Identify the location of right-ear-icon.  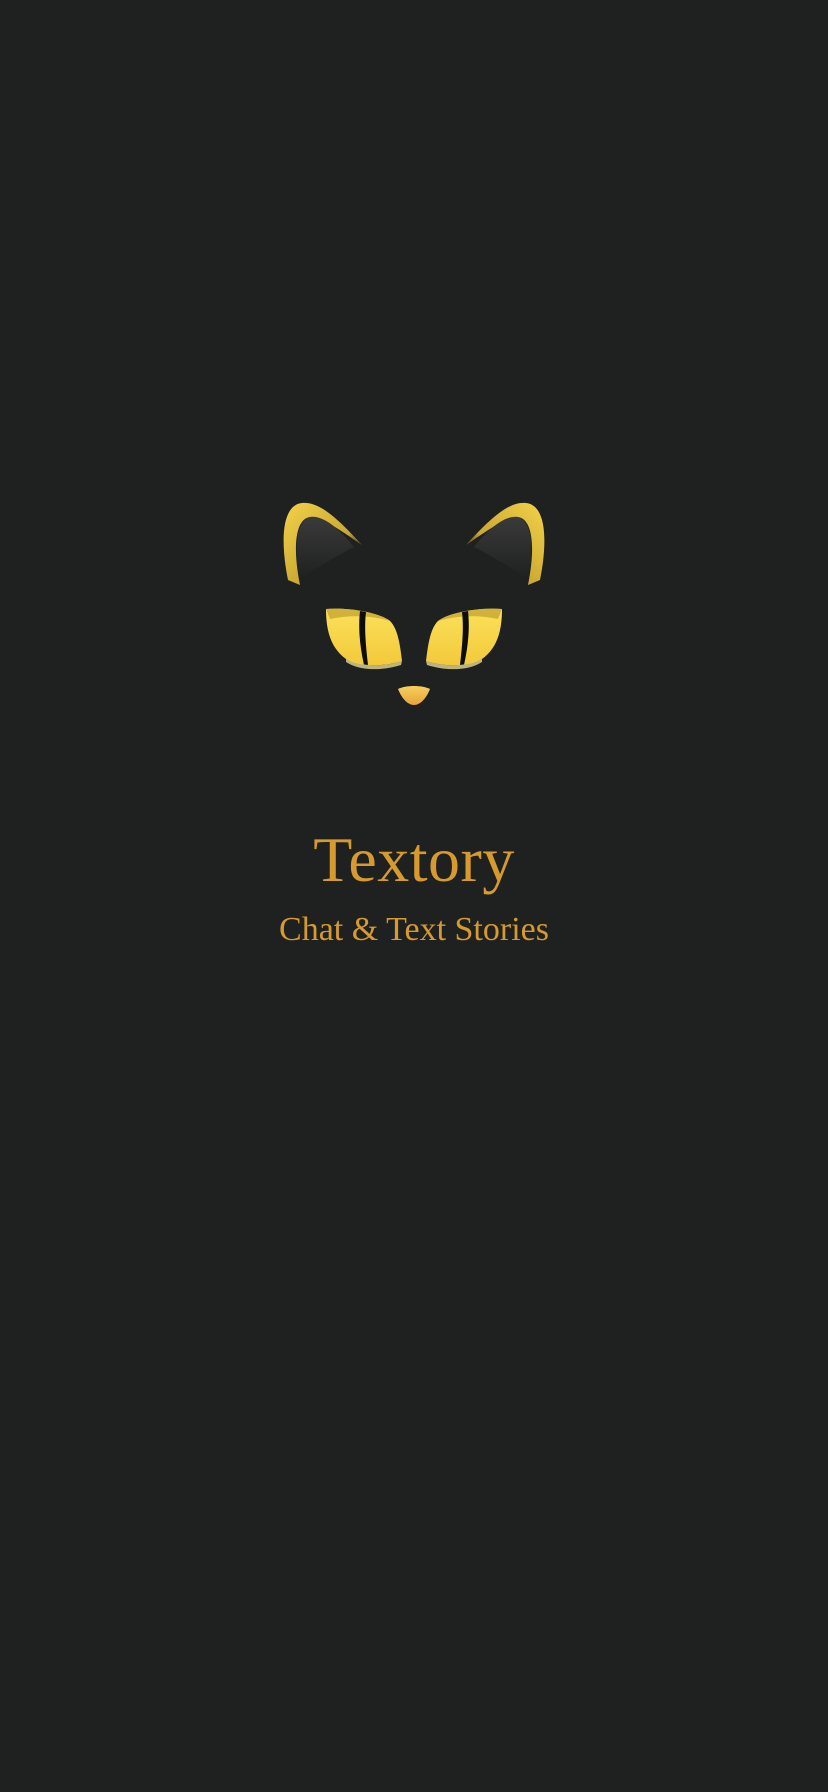
(505, 543).